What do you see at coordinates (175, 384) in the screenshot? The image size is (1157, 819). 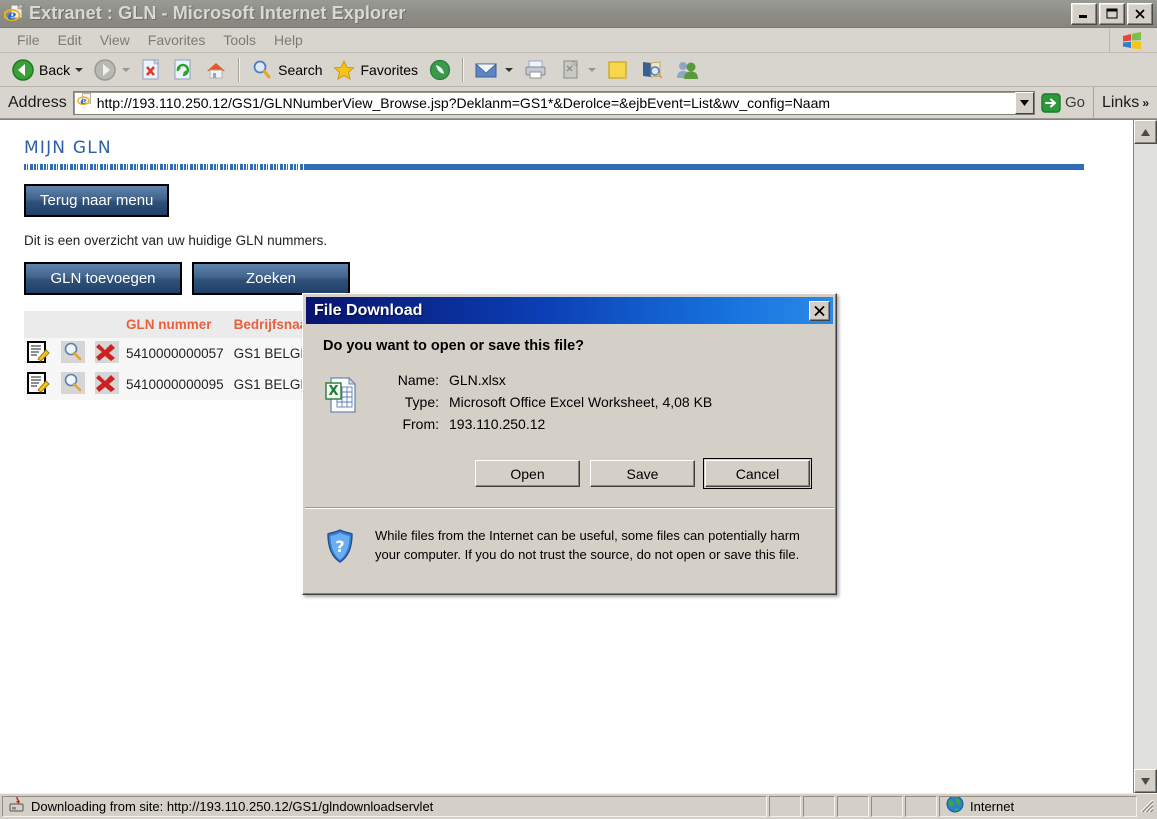 I see `cell-gln-number: 5410000000095` at bounding box center [175, 384].